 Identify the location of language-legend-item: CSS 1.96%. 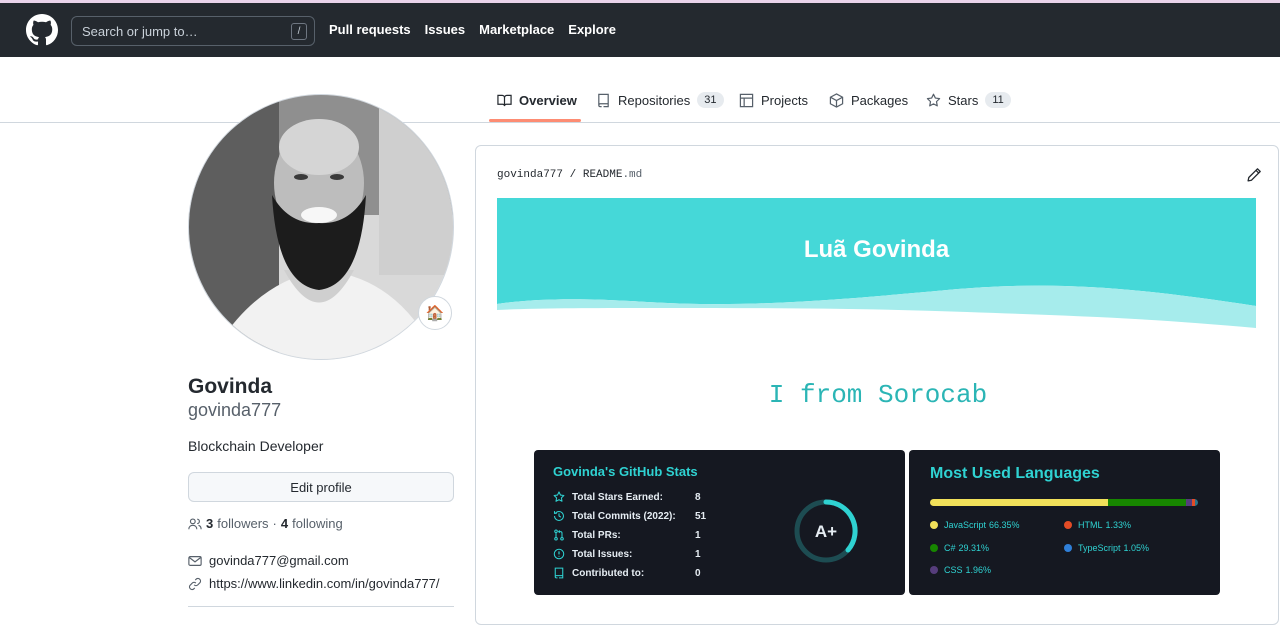
(960, 570).